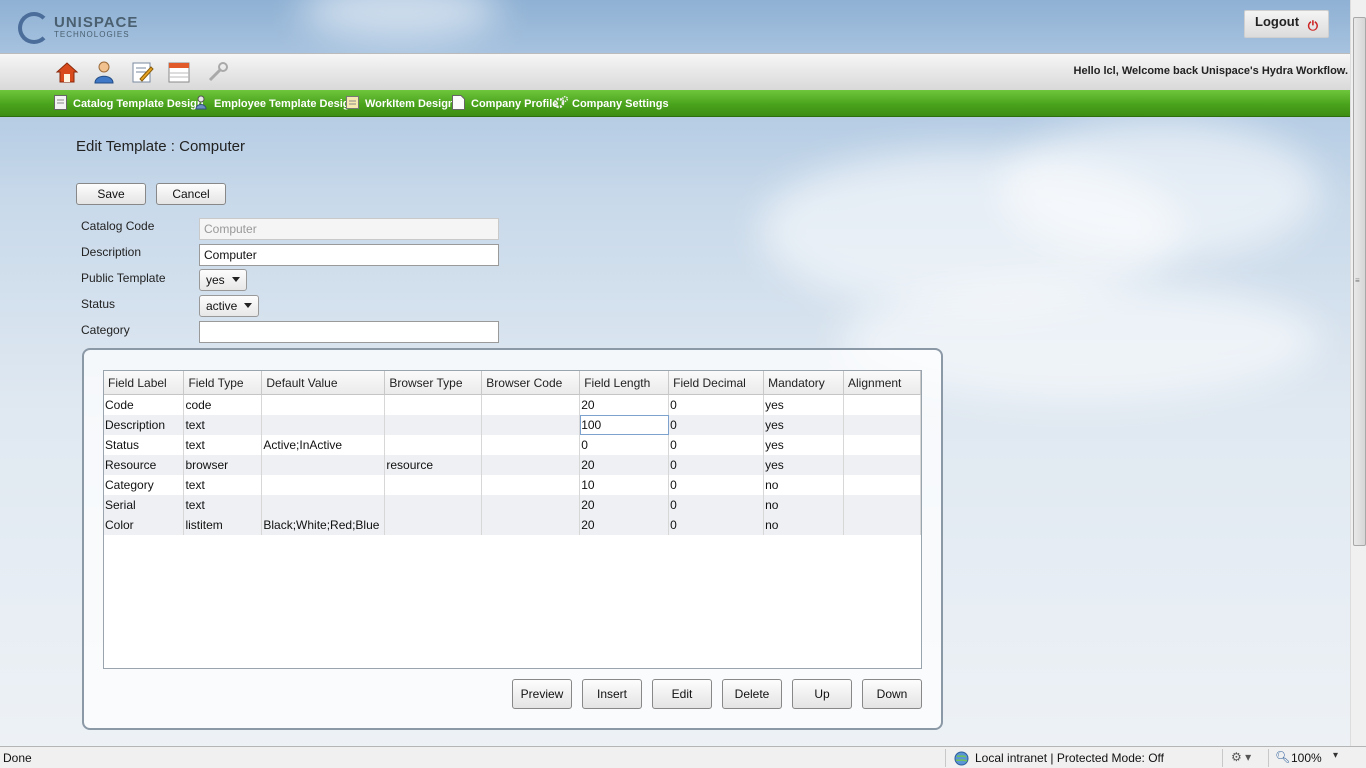 Image resolution: width=1366 pixels, height=768 pixels. What do you see at coordinates (144, 383) in the screenshot?
I see `column-header: Field Label` at bounding box center [144, 383].